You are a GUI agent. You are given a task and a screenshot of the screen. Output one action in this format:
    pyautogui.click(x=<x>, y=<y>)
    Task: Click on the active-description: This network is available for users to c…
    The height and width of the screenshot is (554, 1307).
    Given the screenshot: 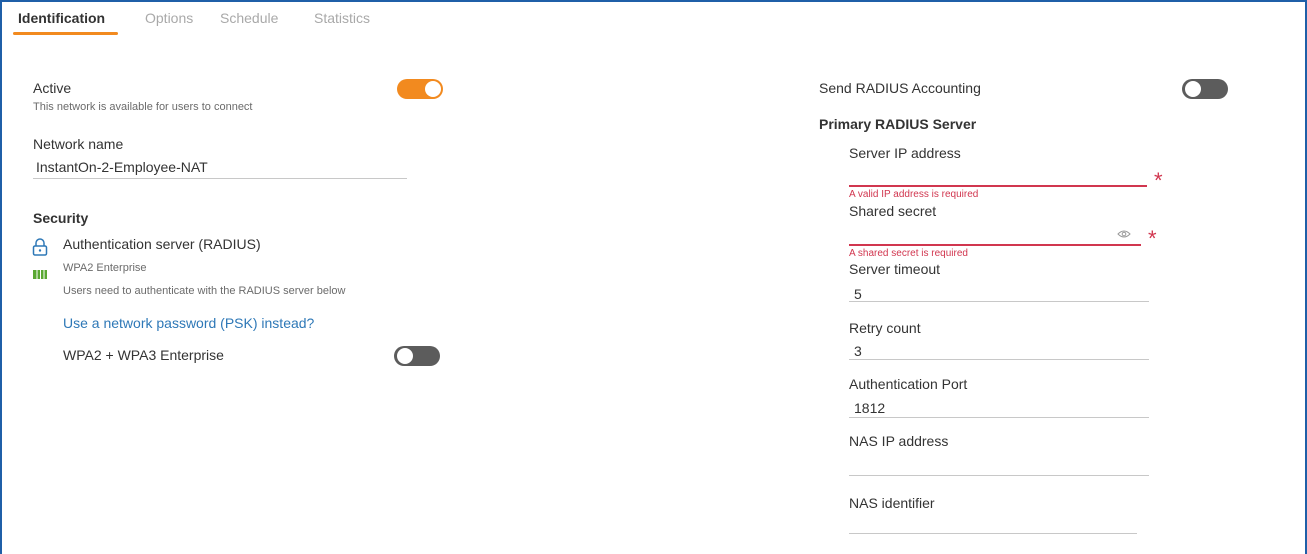 What is the action you would take?
    pyautogui.click(x=143, y=107)
    